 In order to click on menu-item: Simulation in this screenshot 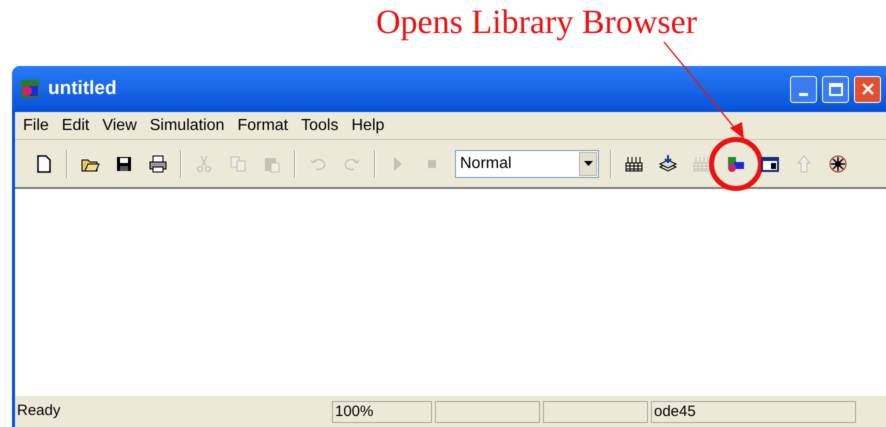, I will do `click(187, 126)`.